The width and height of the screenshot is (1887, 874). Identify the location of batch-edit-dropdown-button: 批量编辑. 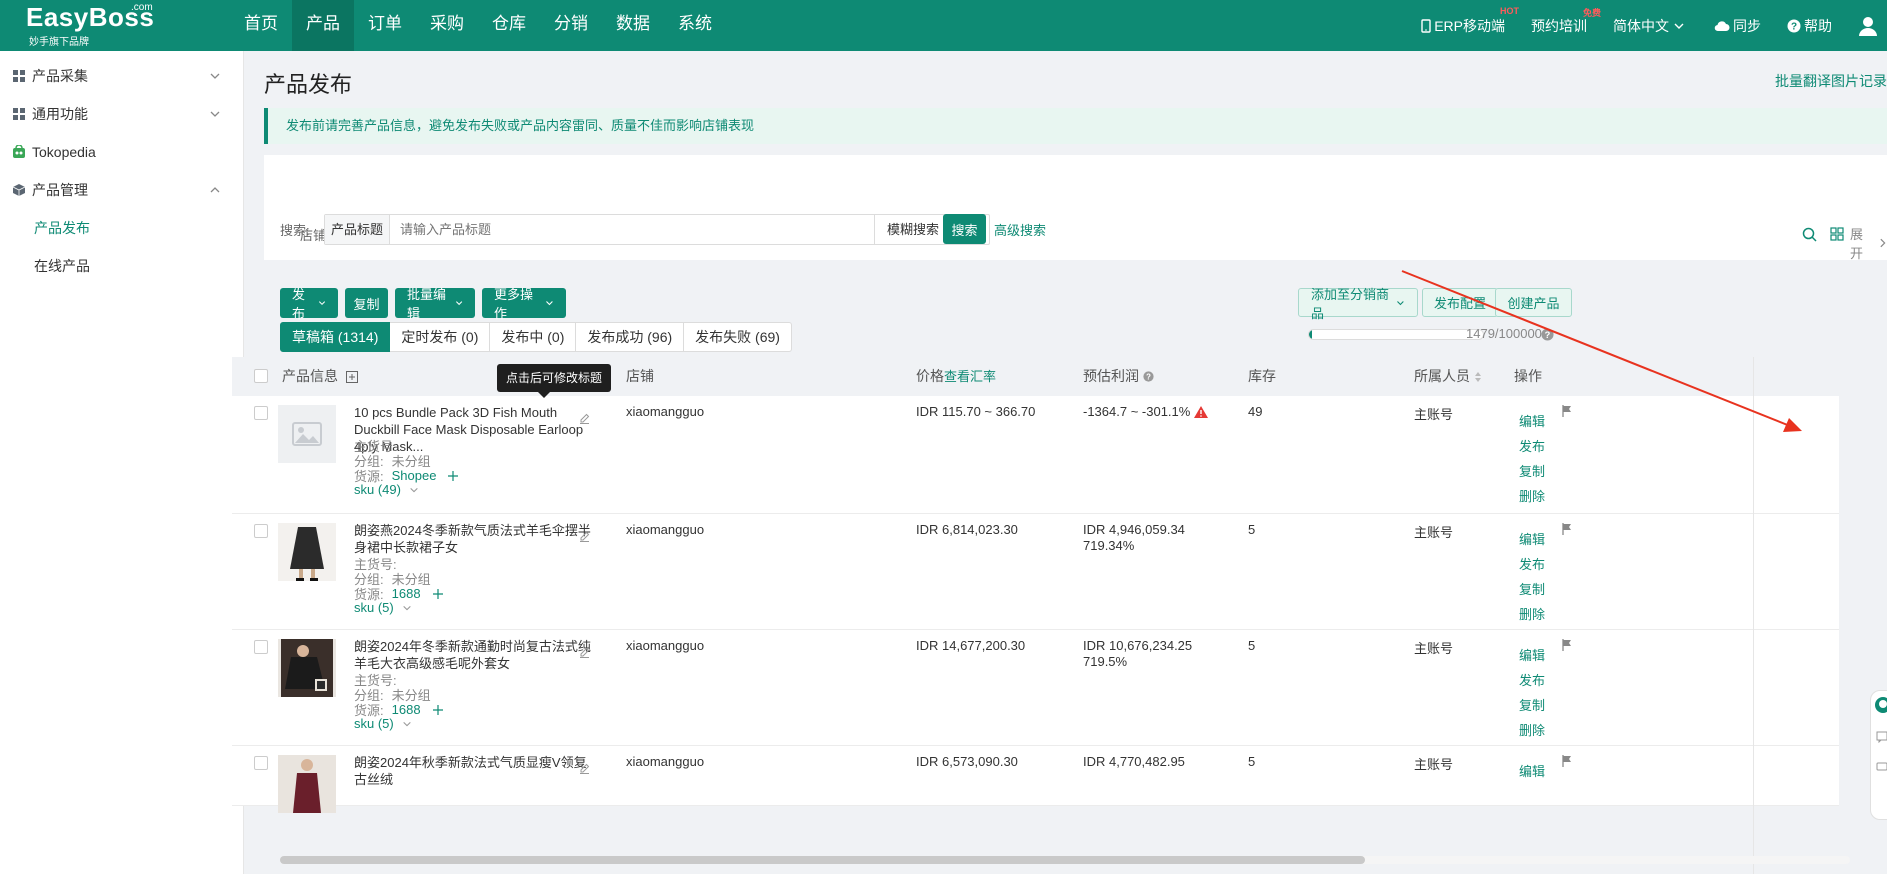
(435, 304).